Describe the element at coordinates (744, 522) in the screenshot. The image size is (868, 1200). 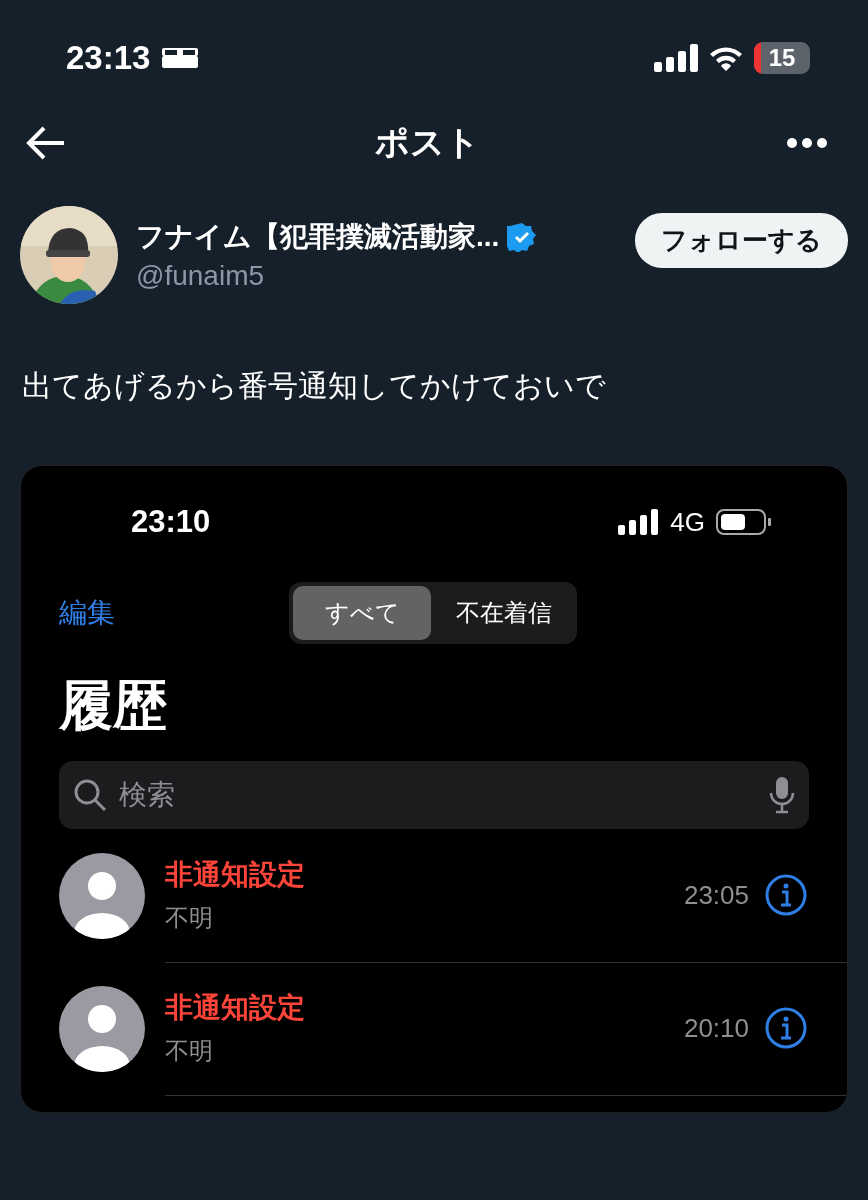
I see `battery-icon` at that location.